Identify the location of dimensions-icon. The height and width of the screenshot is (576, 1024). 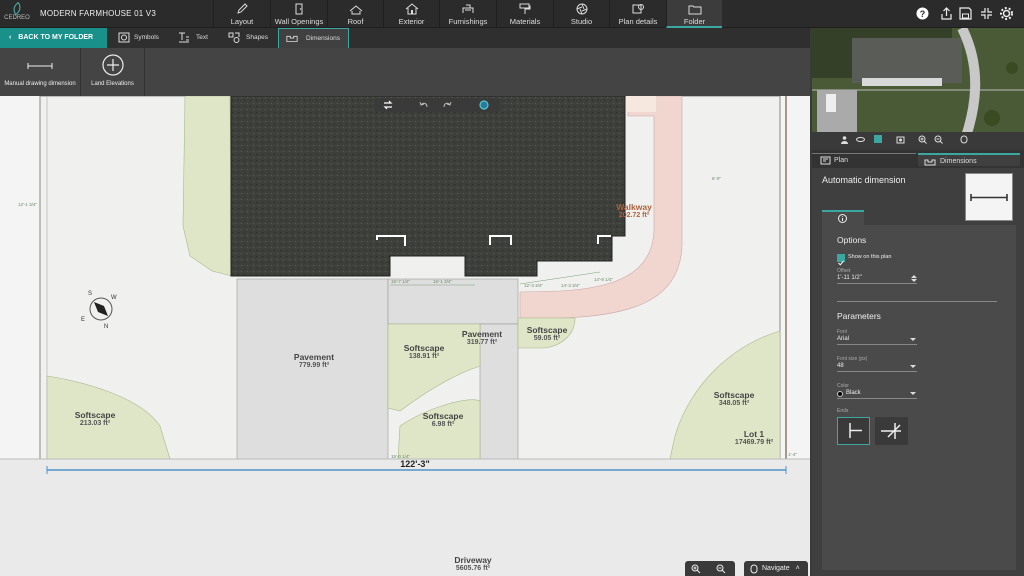
(930, 162).